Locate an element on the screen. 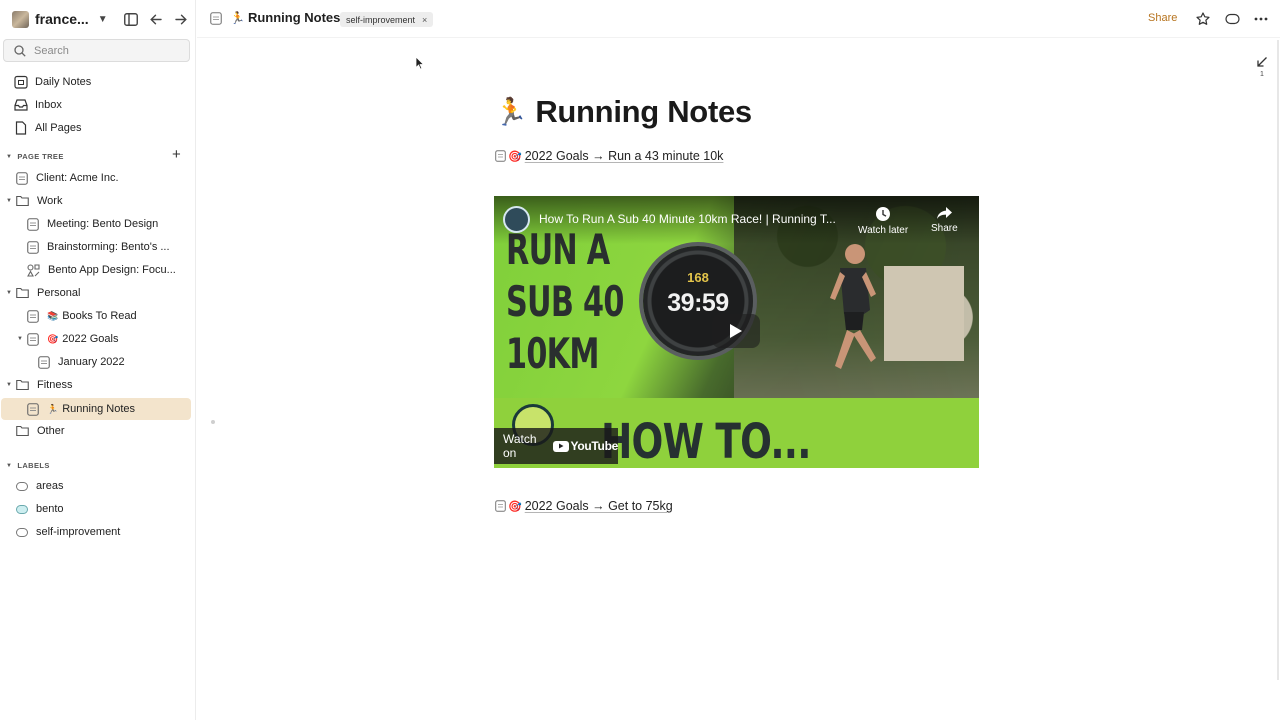 The height and width of the screenshot is (720, 1280). nav-daily-notes: Daily Notes is located at coordinates (52, 82).